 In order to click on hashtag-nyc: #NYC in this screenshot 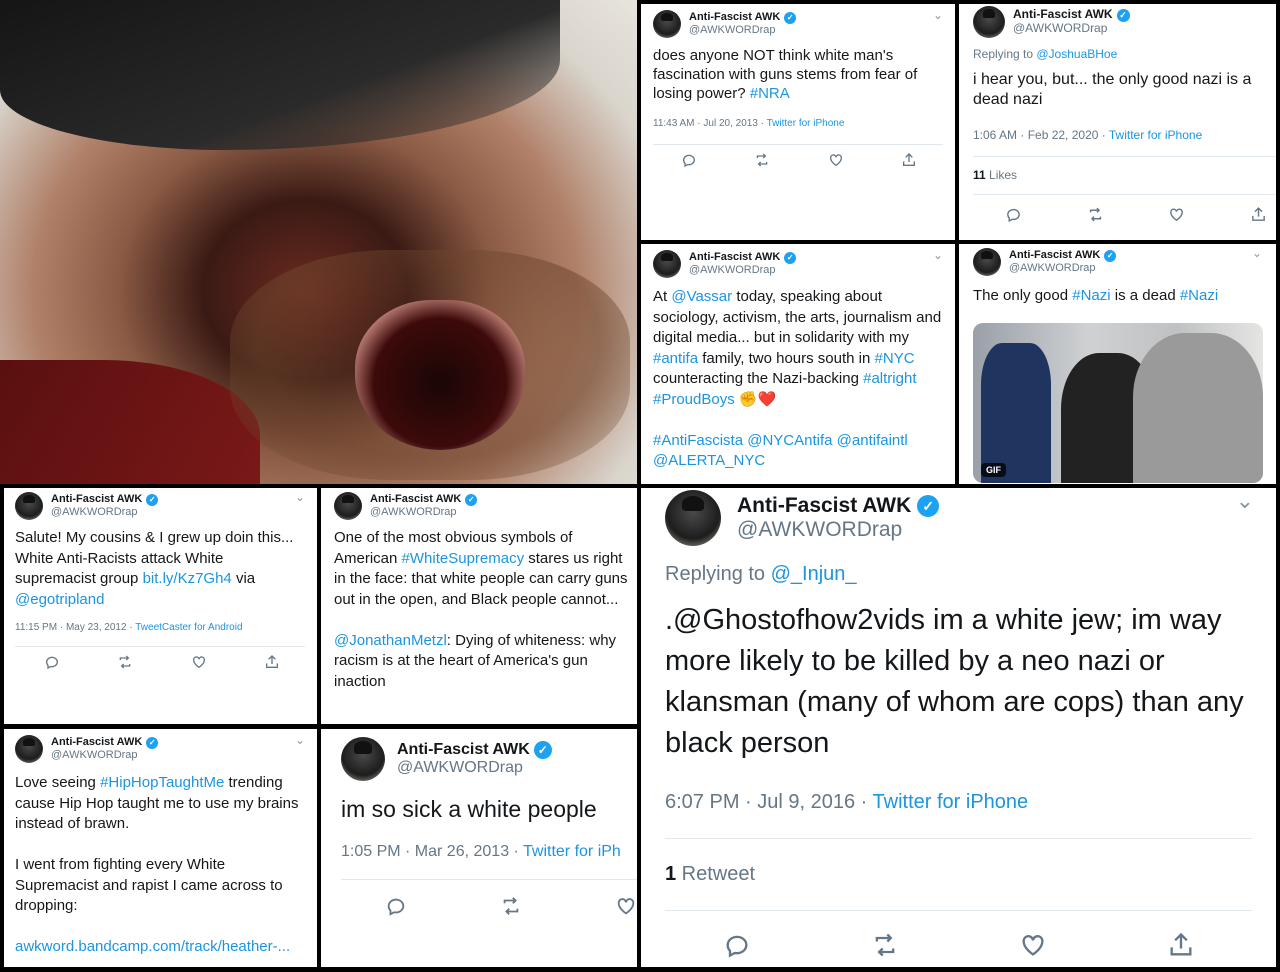, I will do `click(895, 358)`.